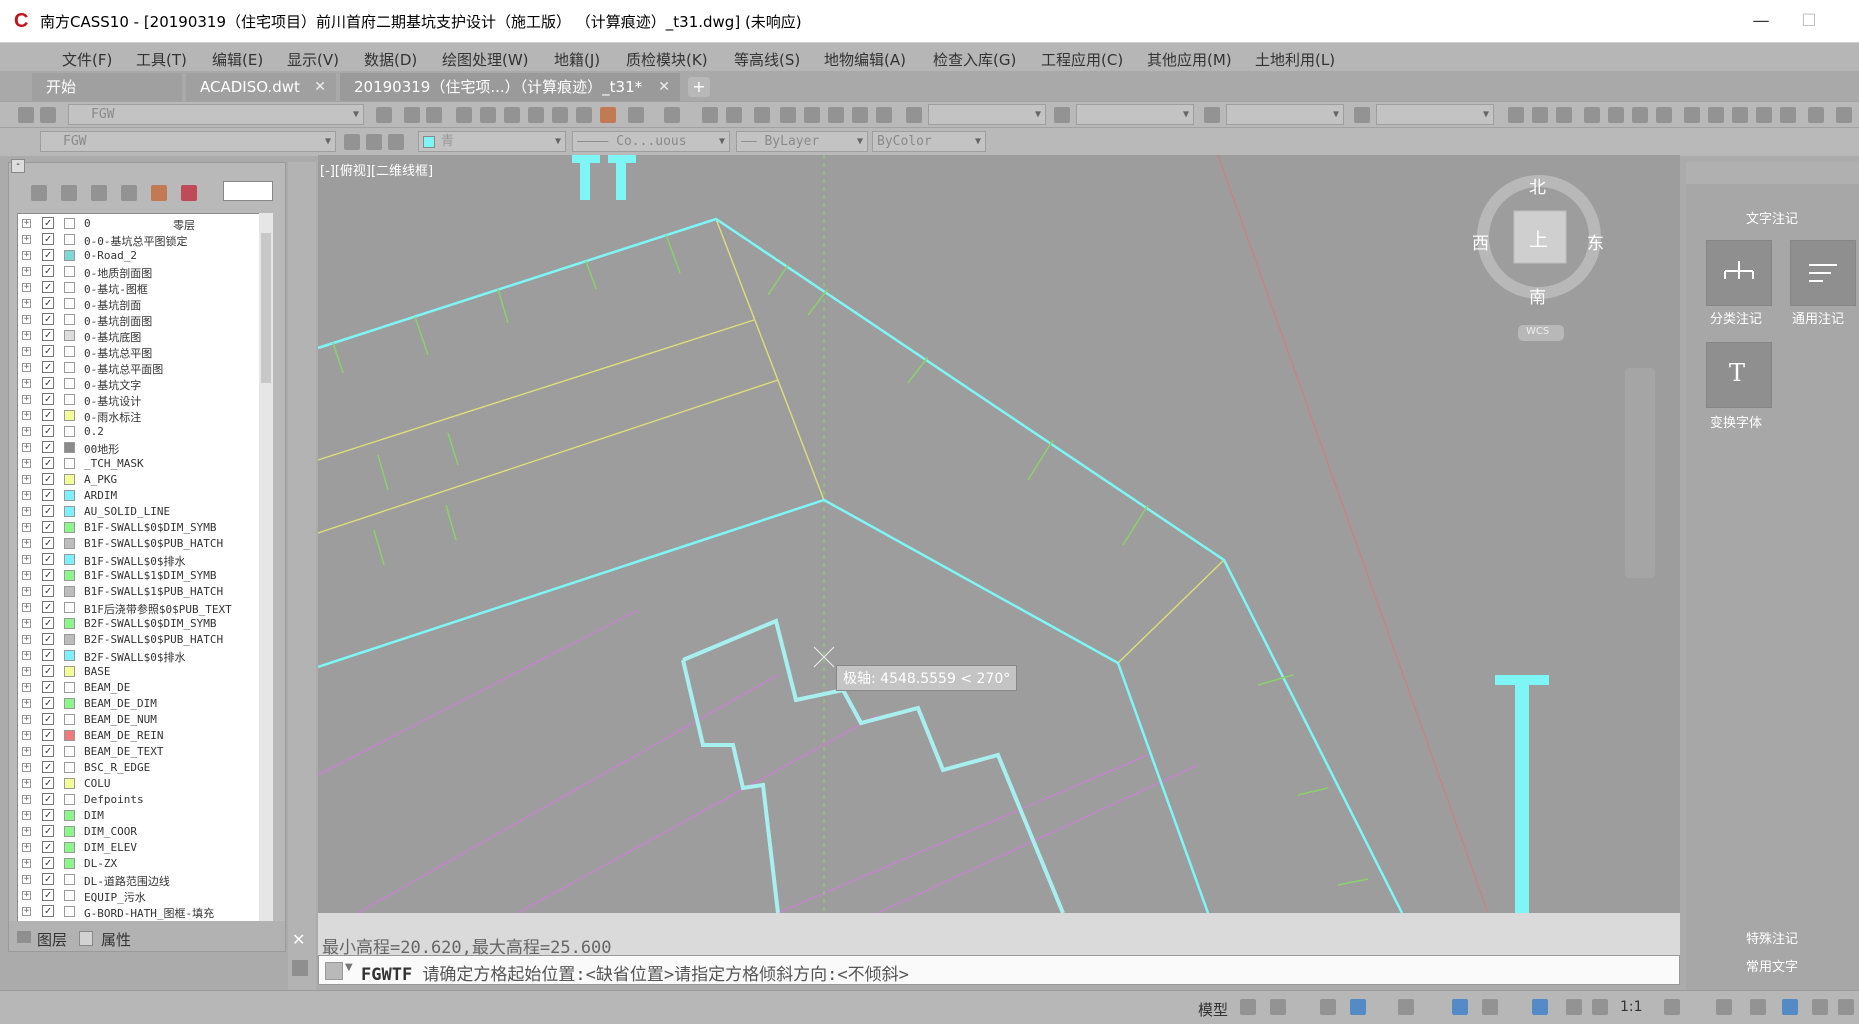 This screenshot has width=1859, height=1024. What do you see at coordinates (300, 968) in the screenshot?
I see `customize-icon` at bounding box center [300, 968].